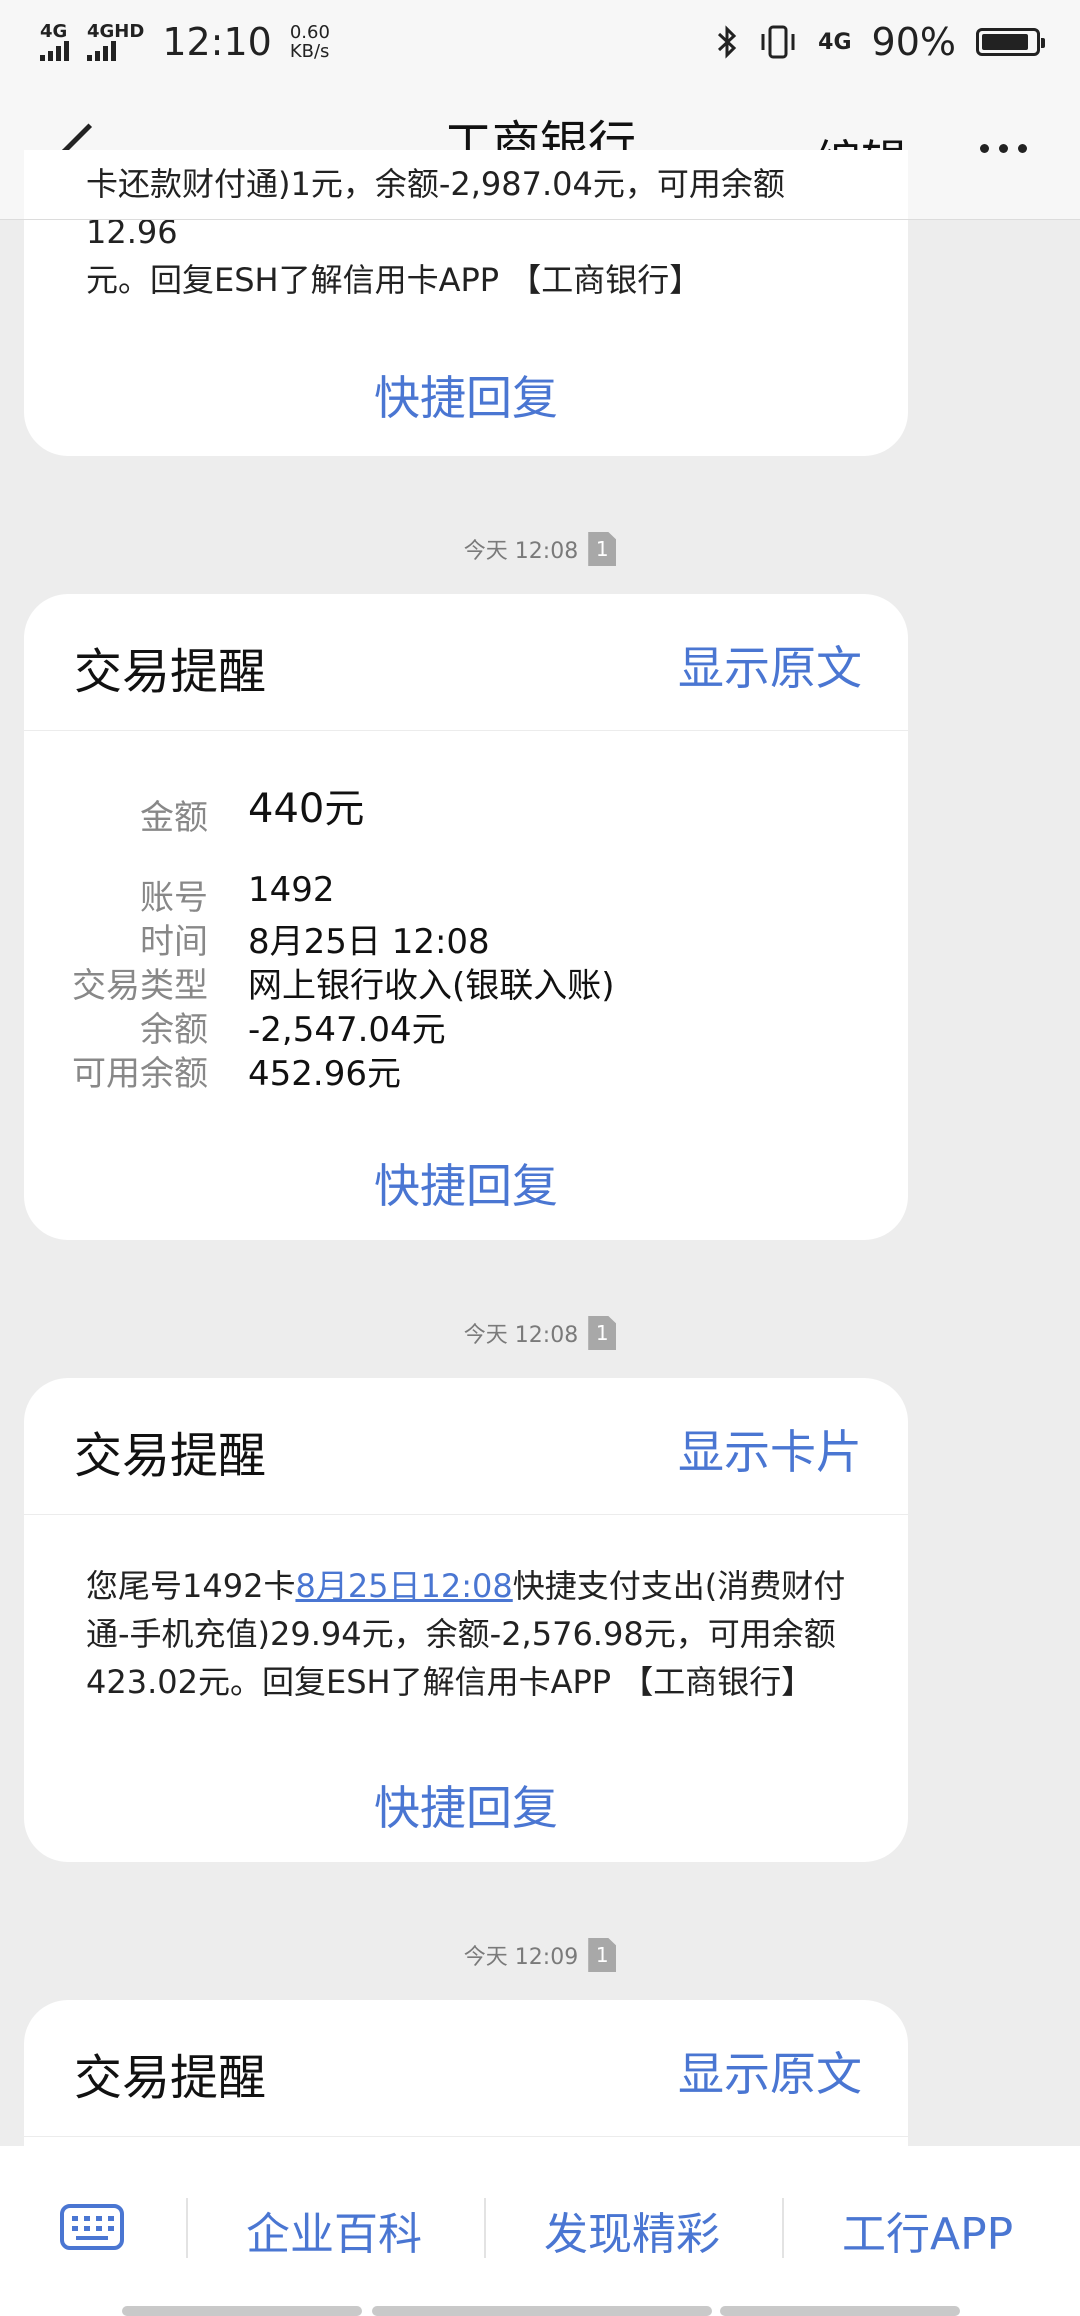  Describe the element at coordinates (369, 942) in the screenshot. I see `field-value: 8月25日 12:08` at that location.